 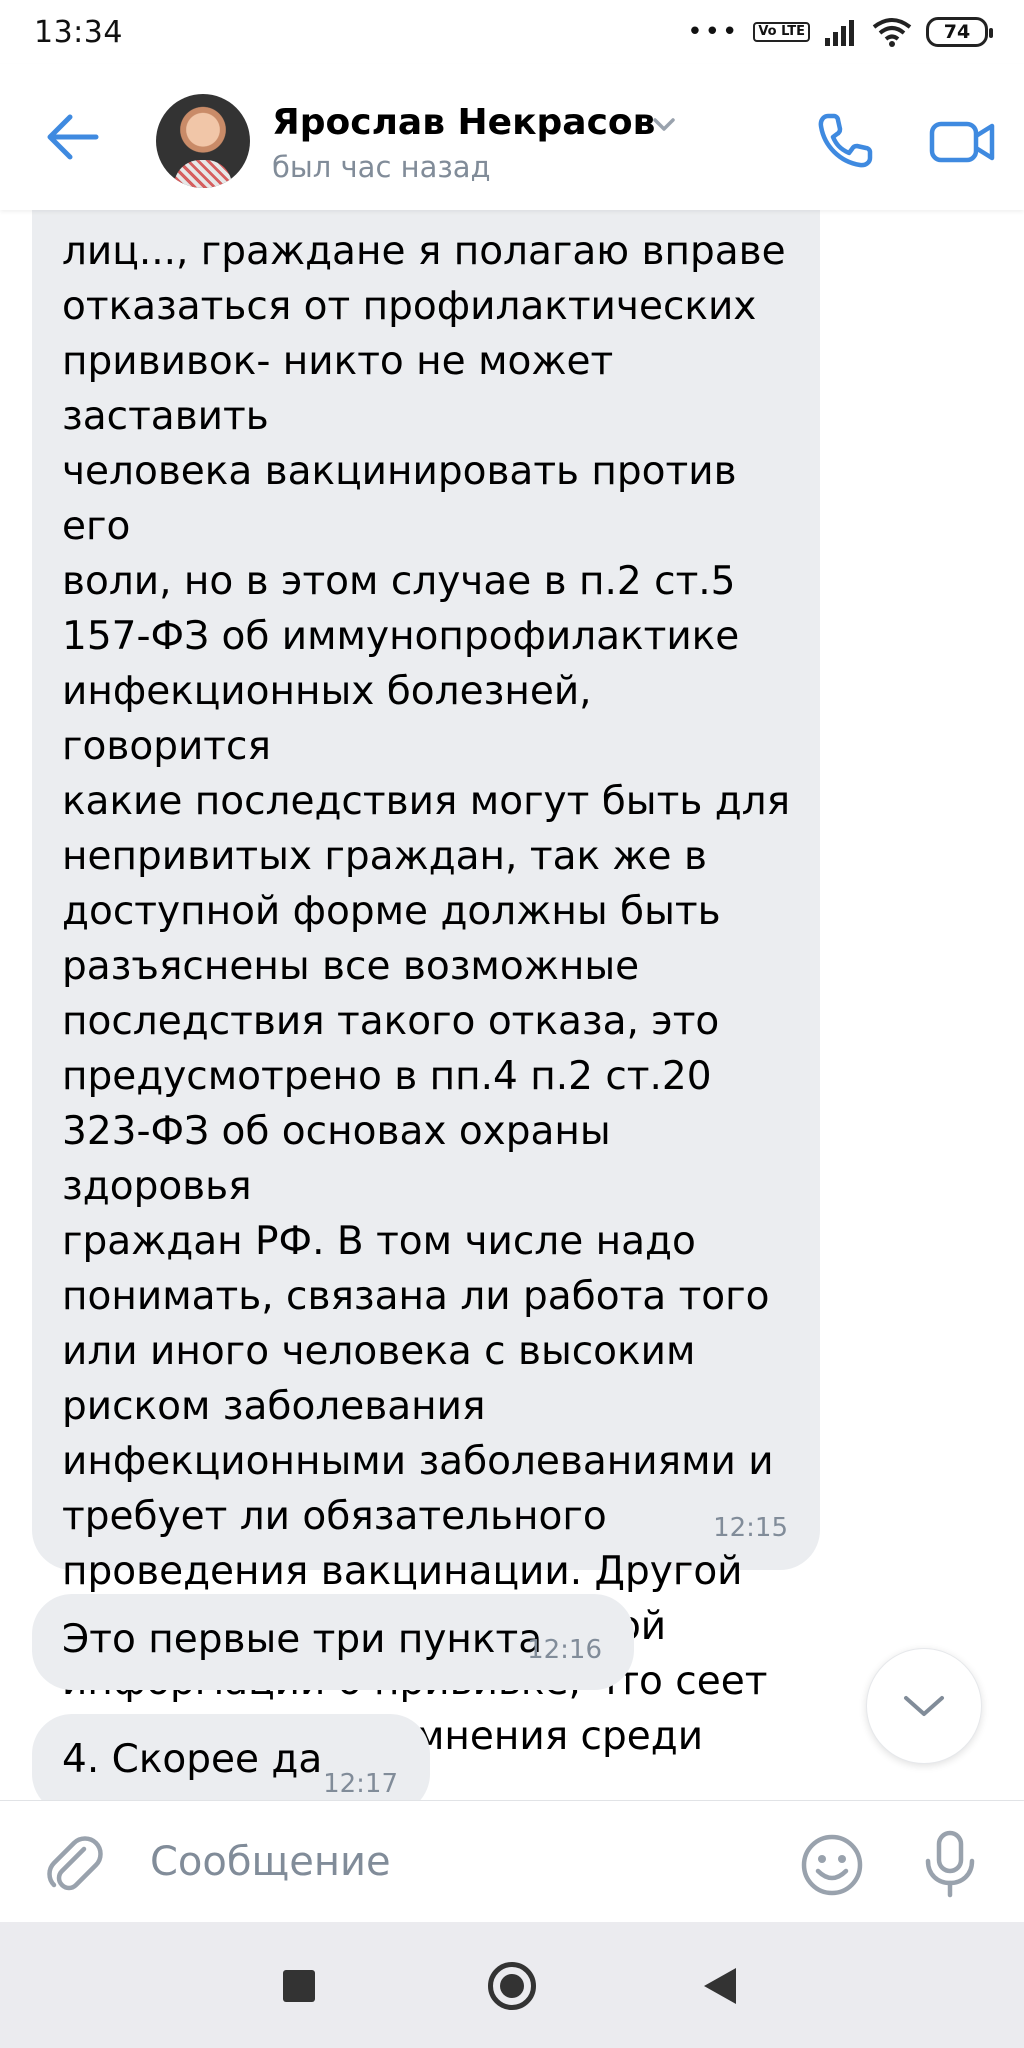 What do you see at coordinates (781, 32) in the screenshot?
I see `volte-badge: Vo LTE` at bounding box center [781, 32].